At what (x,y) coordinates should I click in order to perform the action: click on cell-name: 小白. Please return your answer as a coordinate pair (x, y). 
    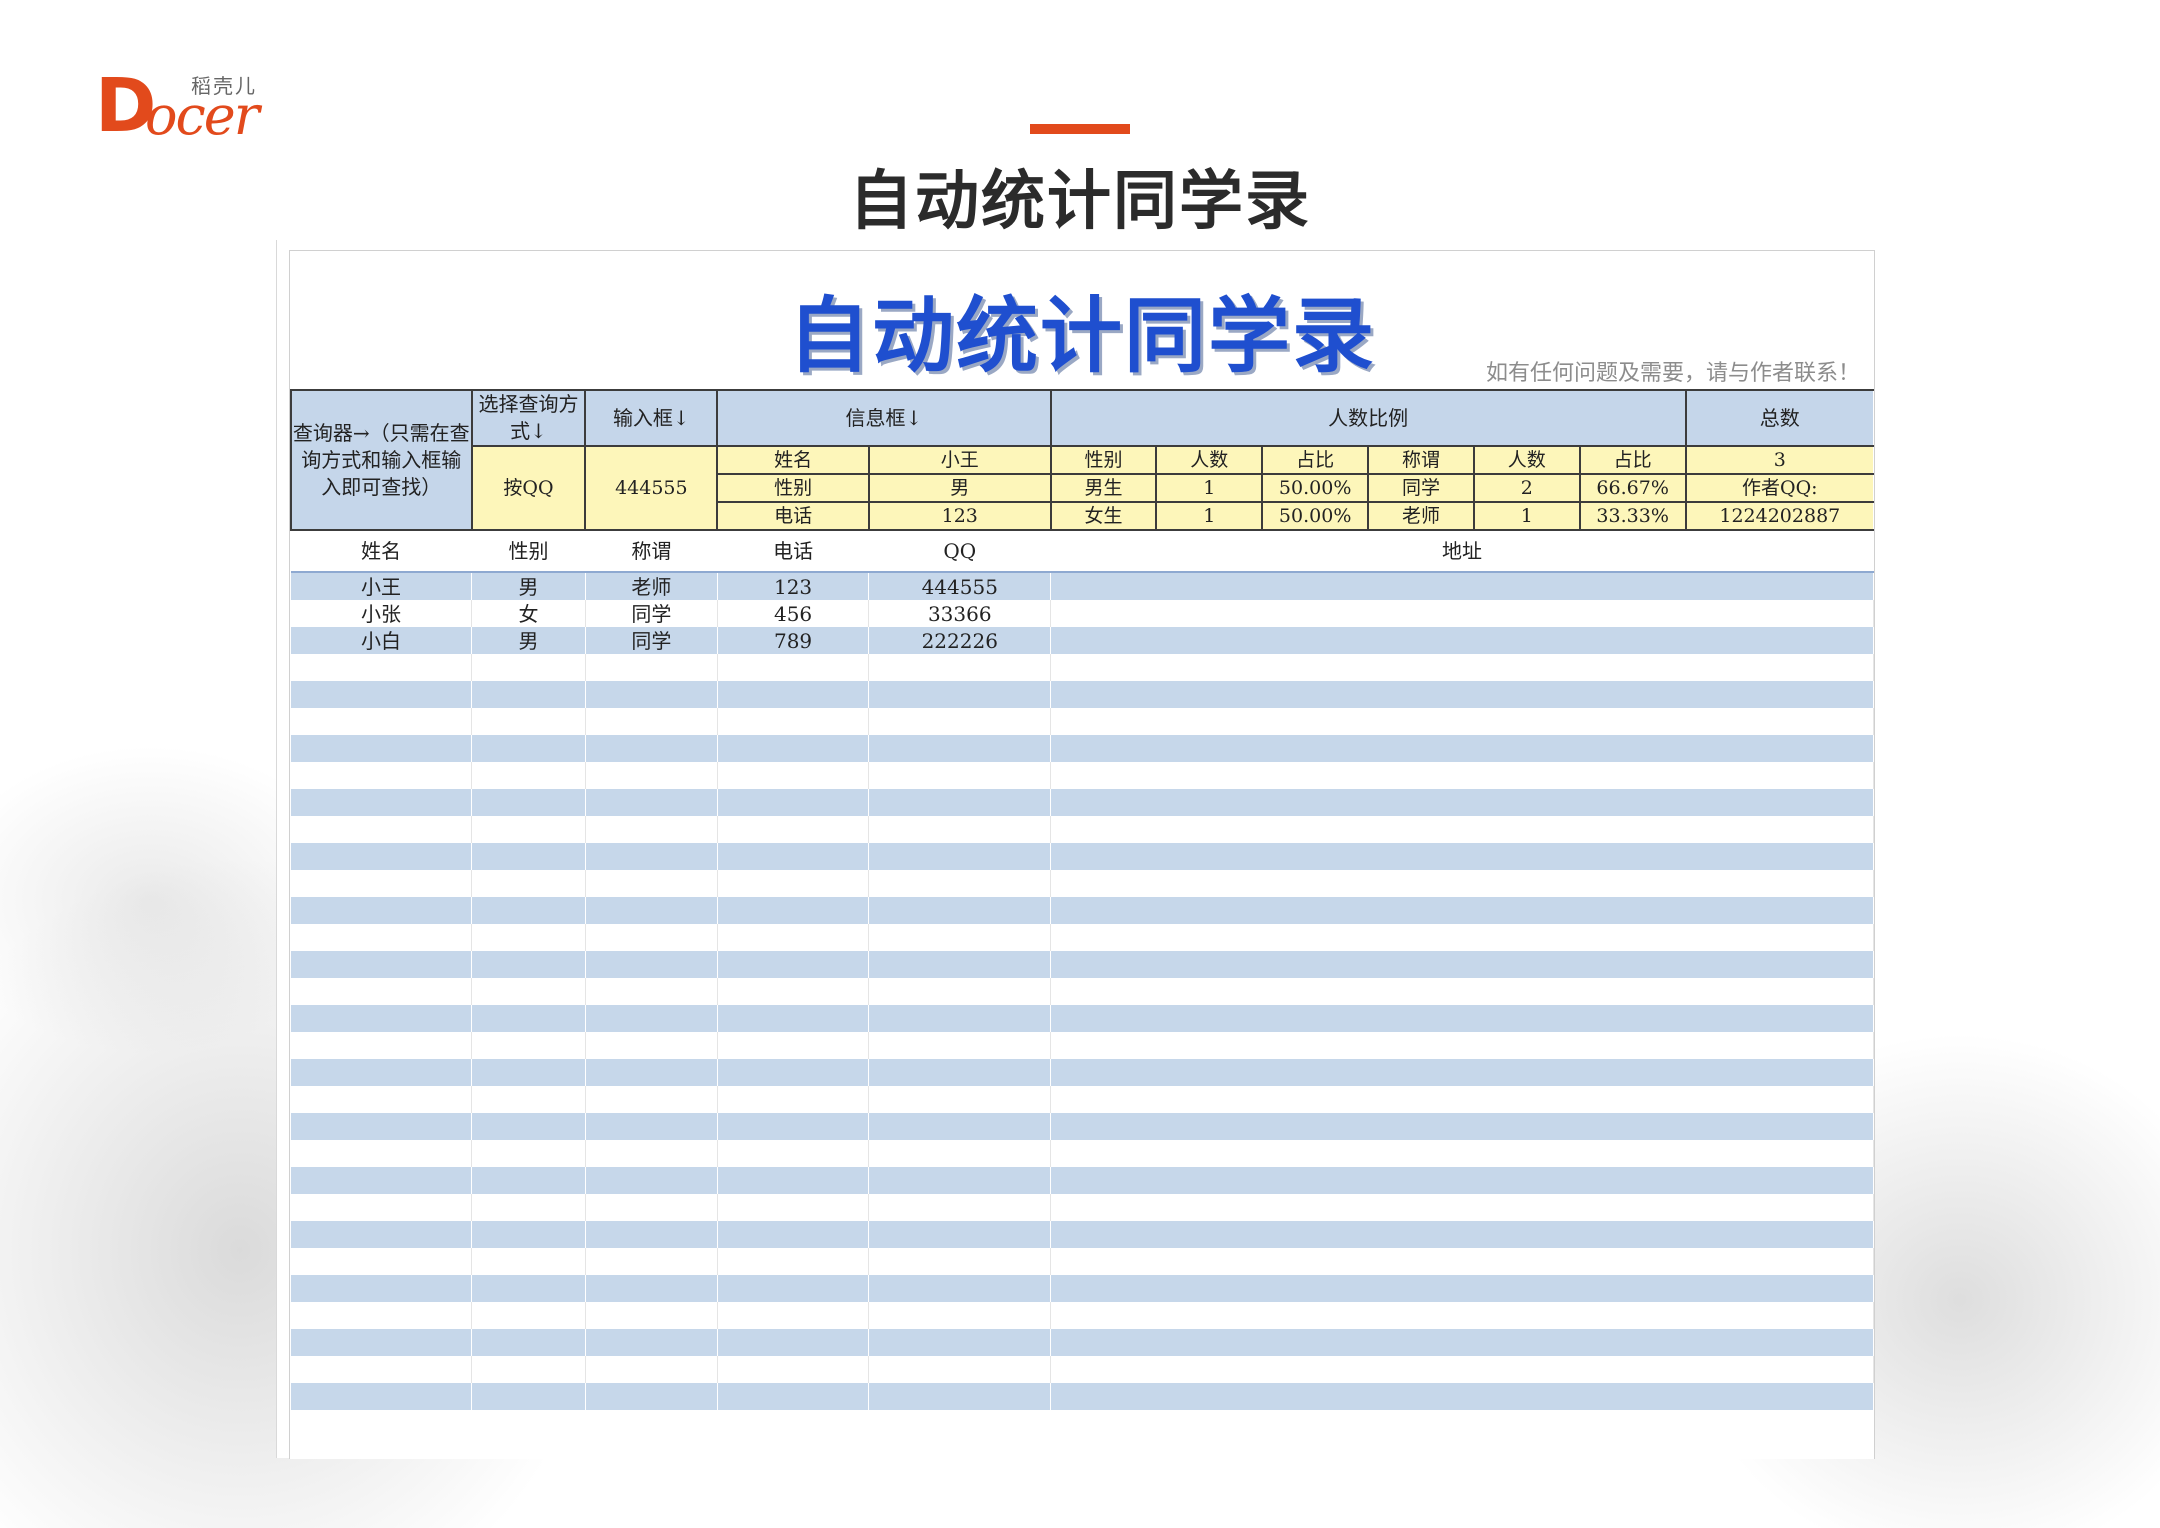
    Looking at the image, I should click on (382, 640).